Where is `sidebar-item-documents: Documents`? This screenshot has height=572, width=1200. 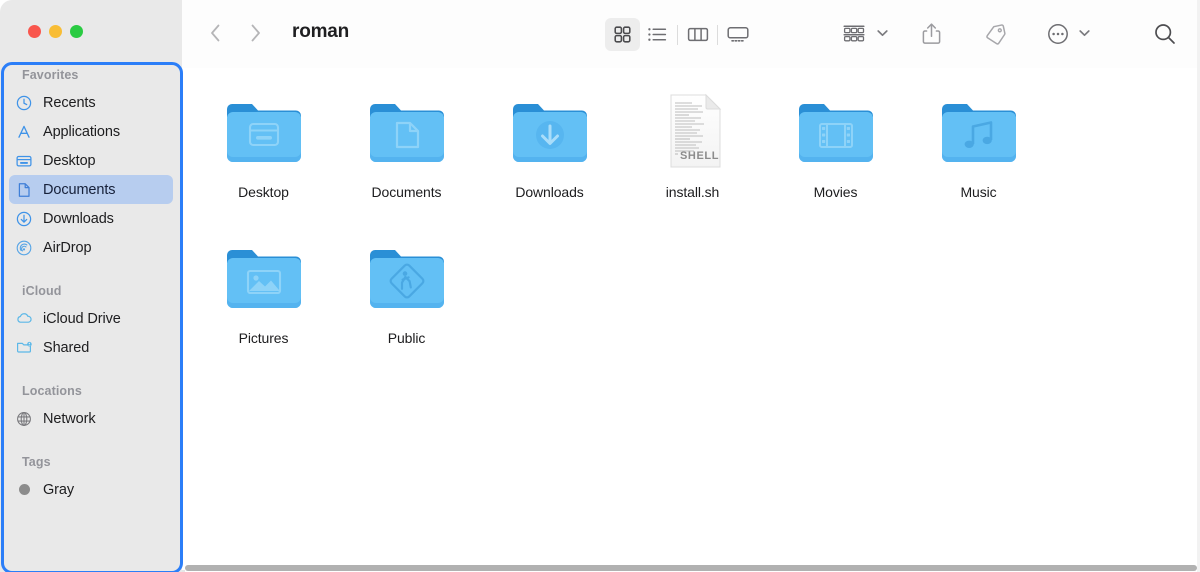 sidebar-item-documents: Documents is located at coordinates (91, 189).